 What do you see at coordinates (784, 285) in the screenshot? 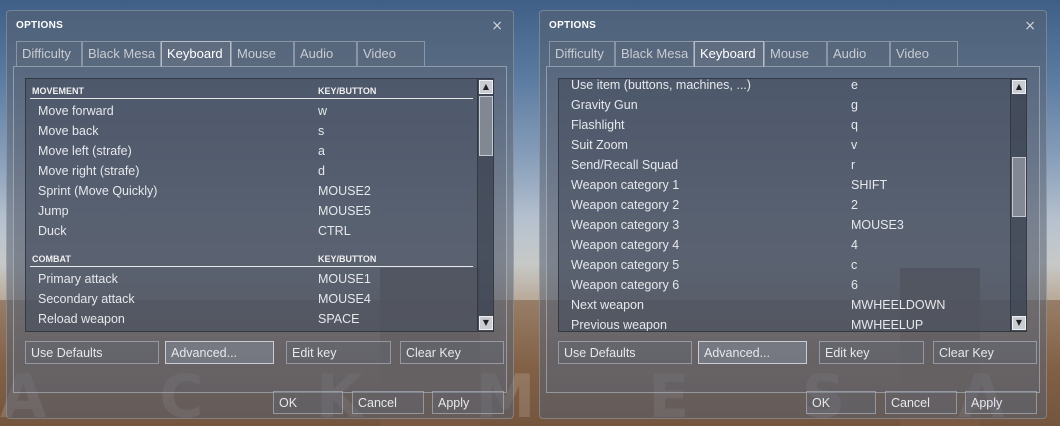
I see `binding-row: Weapon category 6 6` at bounding box center [784, 285].